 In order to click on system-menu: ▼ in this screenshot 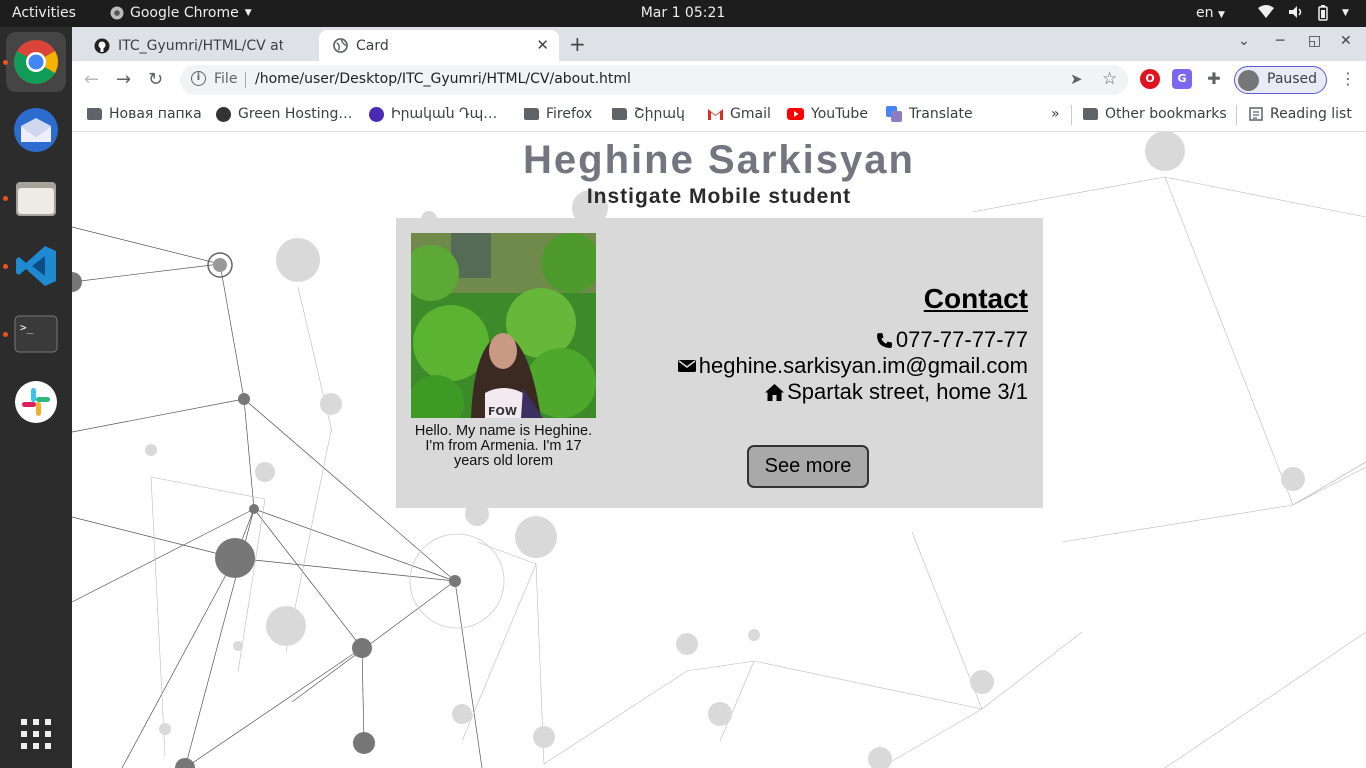, I will do `click(1303, 13)`.